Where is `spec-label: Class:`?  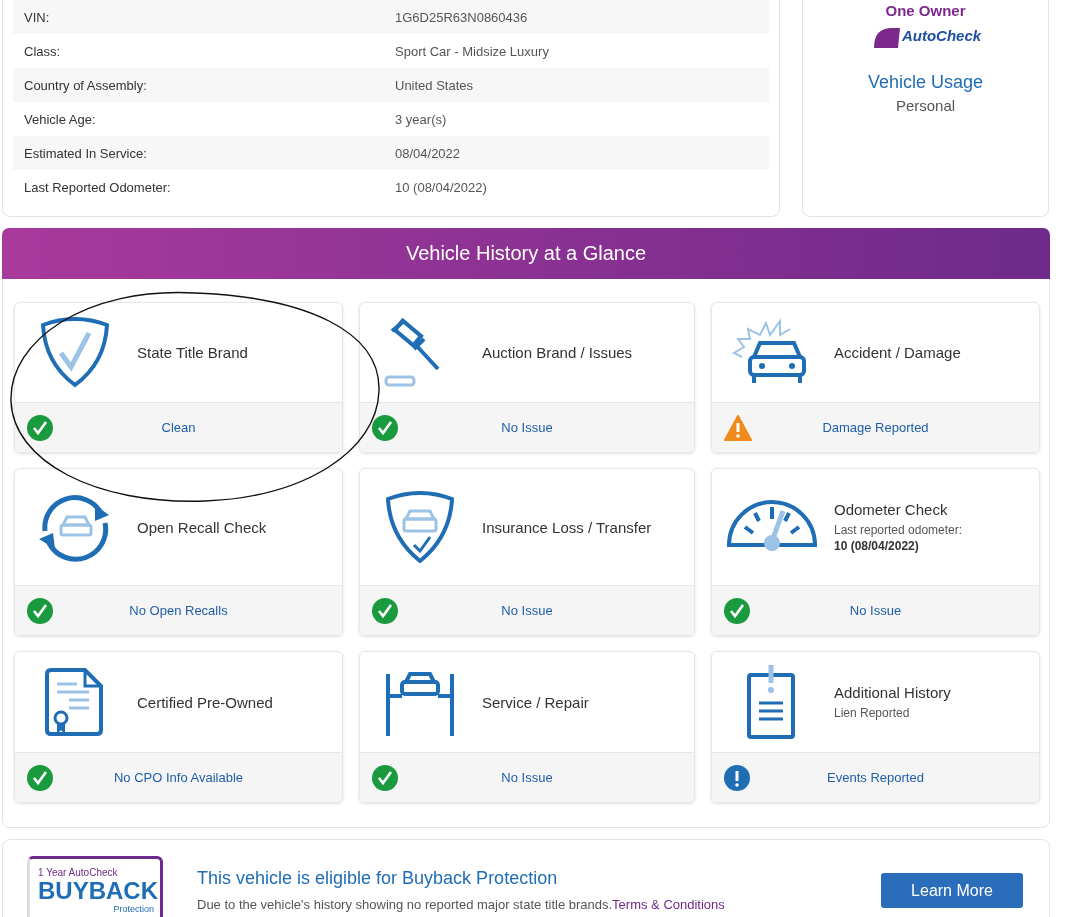 spec-label: Class: is located at coordinates (42, 51).